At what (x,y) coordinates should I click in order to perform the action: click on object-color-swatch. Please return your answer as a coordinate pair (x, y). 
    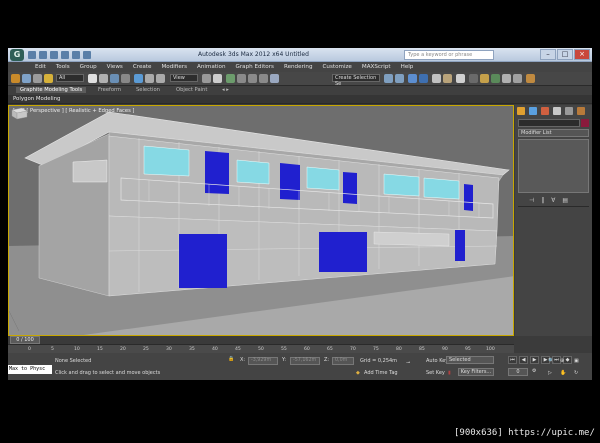
    Looking at the image, I should click on (585, 123).